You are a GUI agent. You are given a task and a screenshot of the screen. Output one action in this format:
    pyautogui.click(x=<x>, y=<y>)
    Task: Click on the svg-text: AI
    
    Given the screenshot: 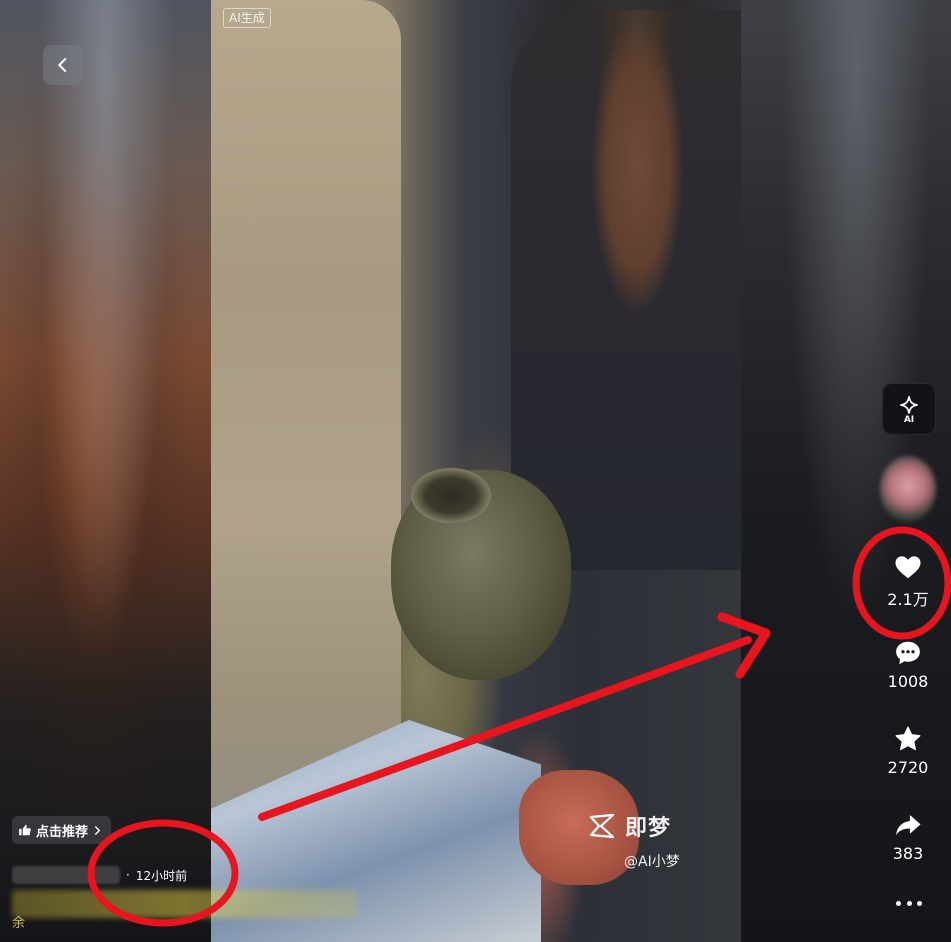 What is the action you would take?
    pyautogui.click(x=909, y=420)
    